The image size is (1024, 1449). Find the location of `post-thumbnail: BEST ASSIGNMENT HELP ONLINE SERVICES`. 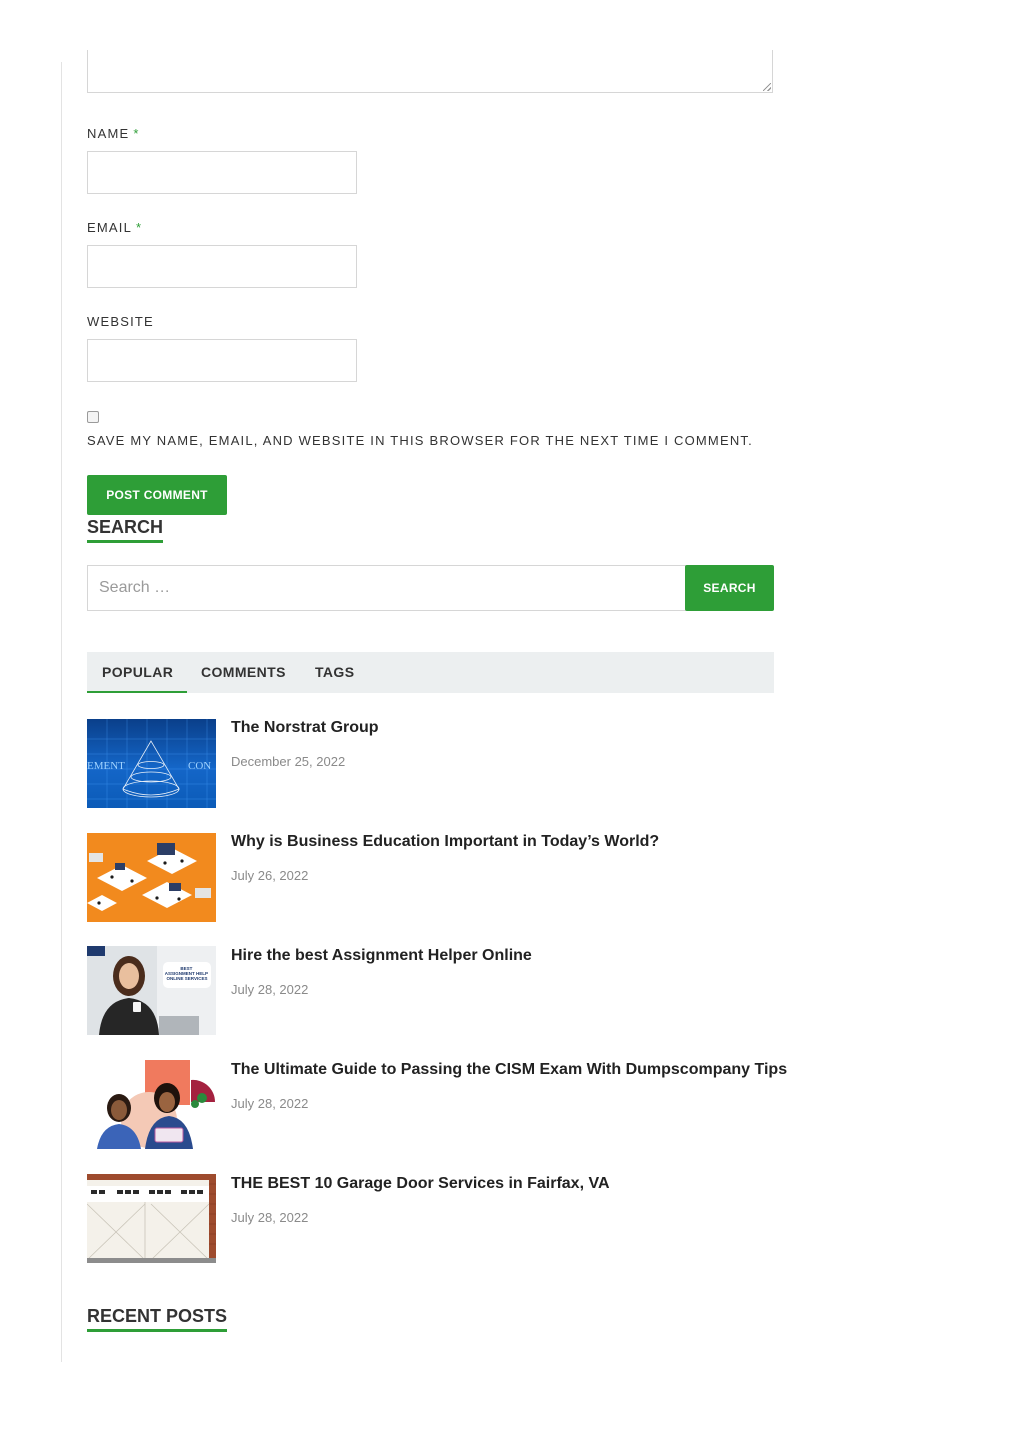

post-thumbnail: BEST ASSIGNMENT HELP ONLINE SERVICES is located at coordinates (151, 990).